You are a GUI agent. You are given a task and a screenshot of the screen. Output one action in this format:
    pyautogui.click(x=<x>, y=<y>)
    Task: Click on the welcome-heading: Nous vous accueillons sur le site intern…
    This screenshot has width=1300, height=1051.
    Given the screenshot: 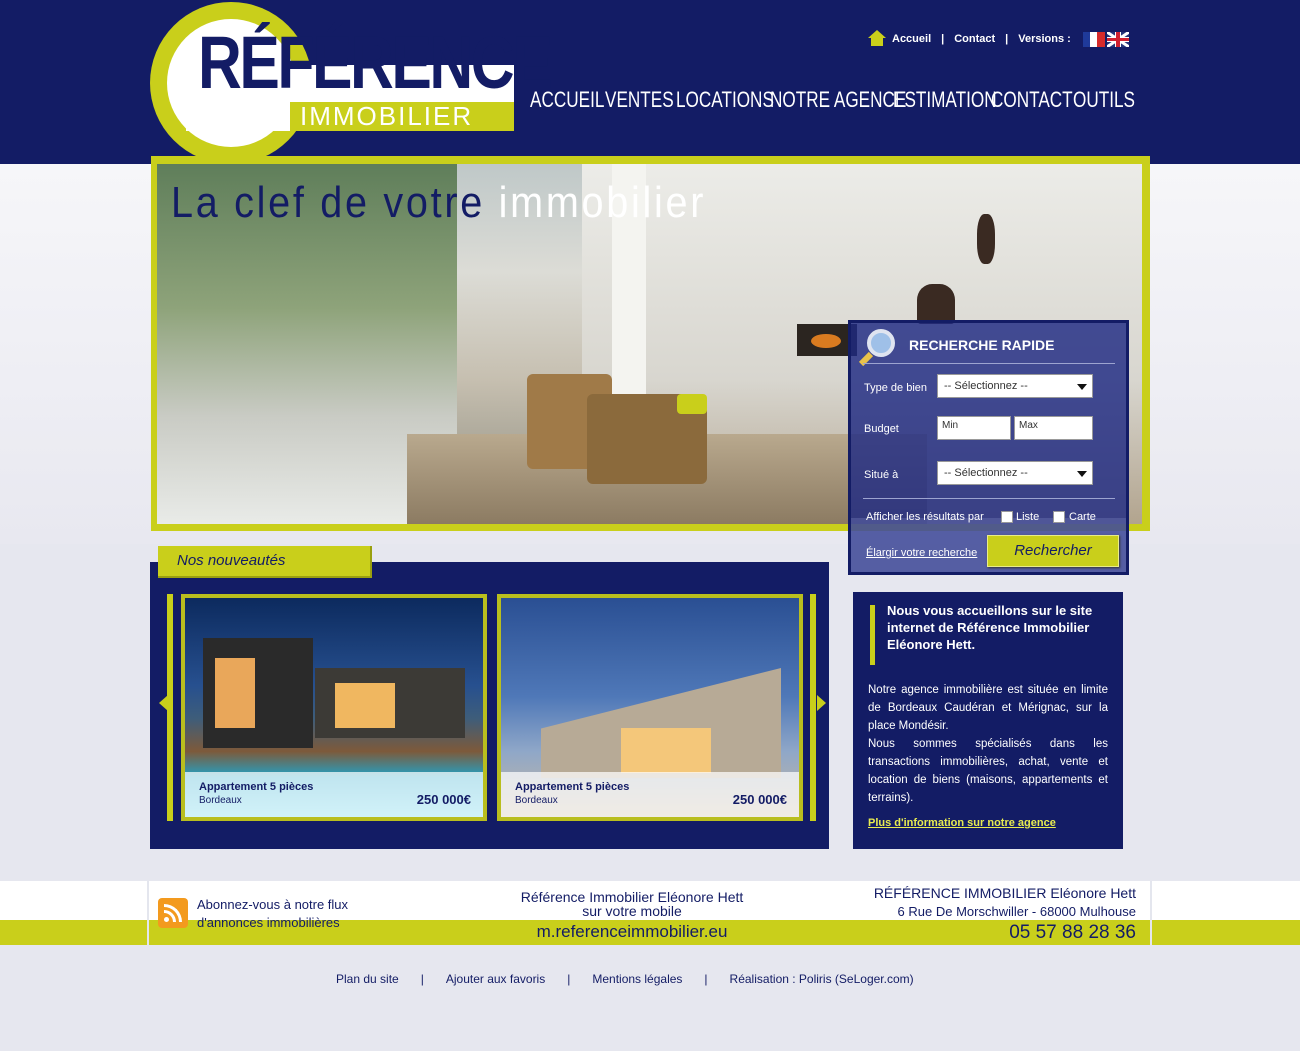 What is the action you would take?
    pyautogui.click(x=990, y=627)
    